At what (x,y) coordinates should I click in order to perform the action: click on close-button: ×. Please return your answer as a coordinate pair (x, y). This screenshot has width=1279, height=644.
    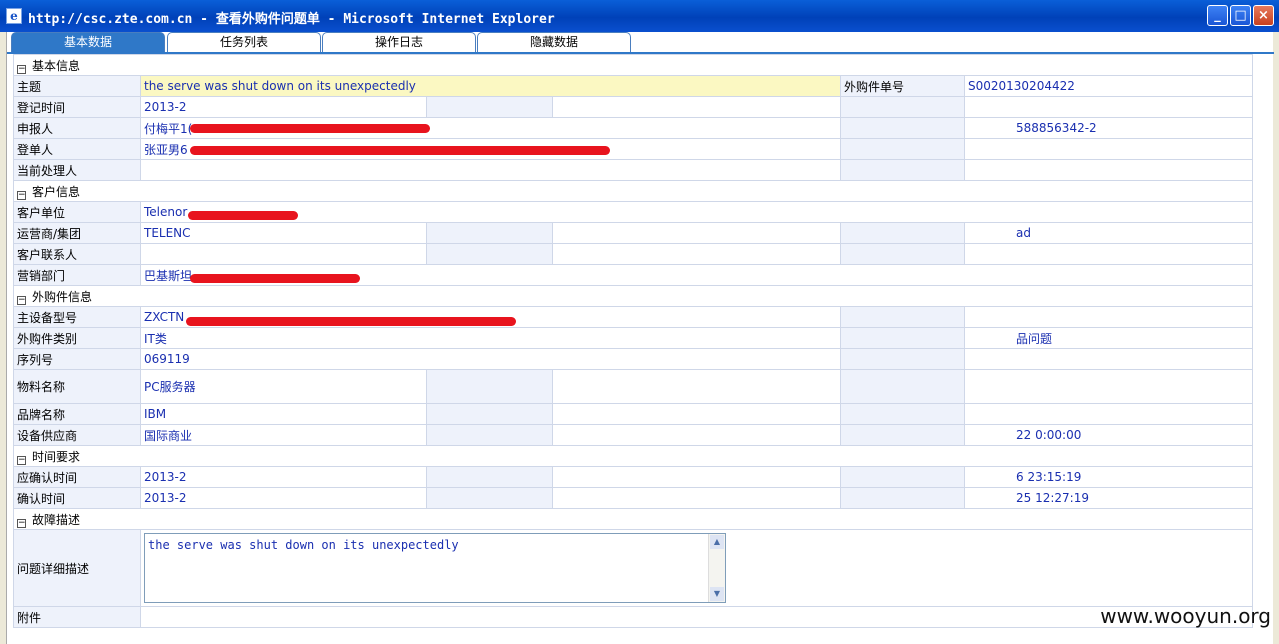
    Looking at the image, I should click on (1263, 15).